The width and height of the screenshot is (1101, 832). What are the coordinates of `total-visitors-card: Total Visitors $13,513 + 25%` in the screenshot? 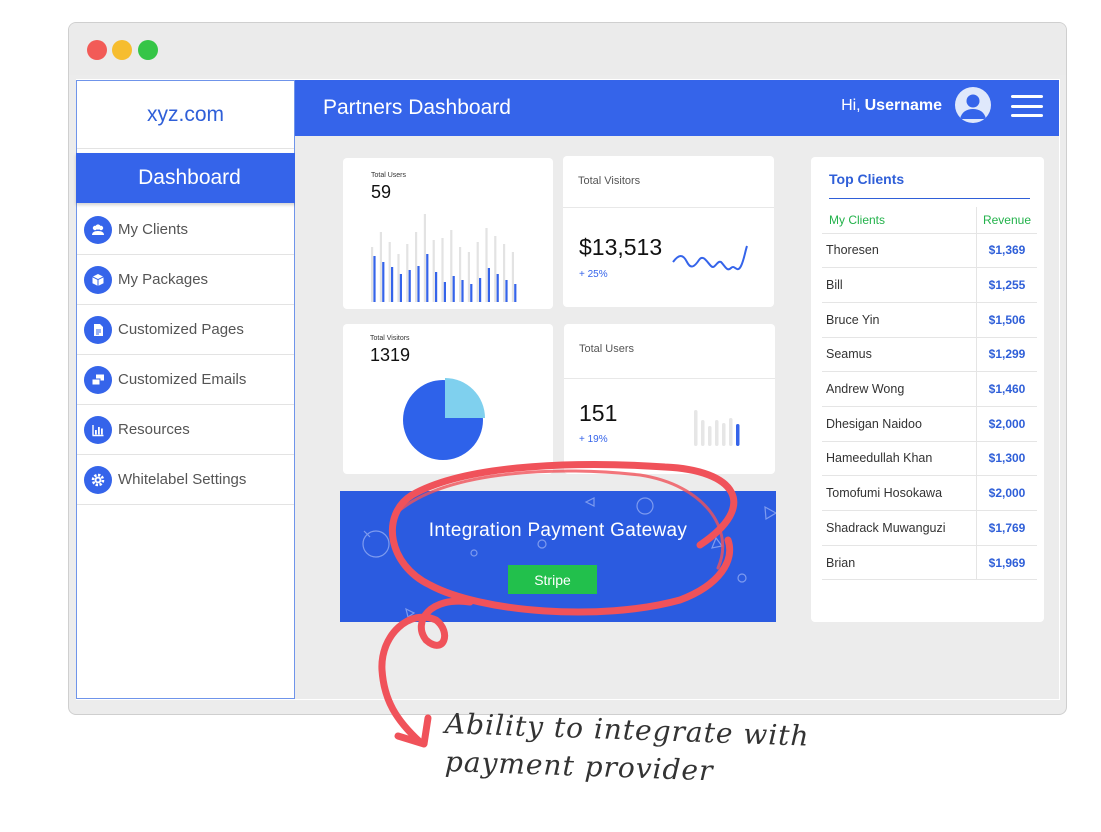 It's located at (668, 231).